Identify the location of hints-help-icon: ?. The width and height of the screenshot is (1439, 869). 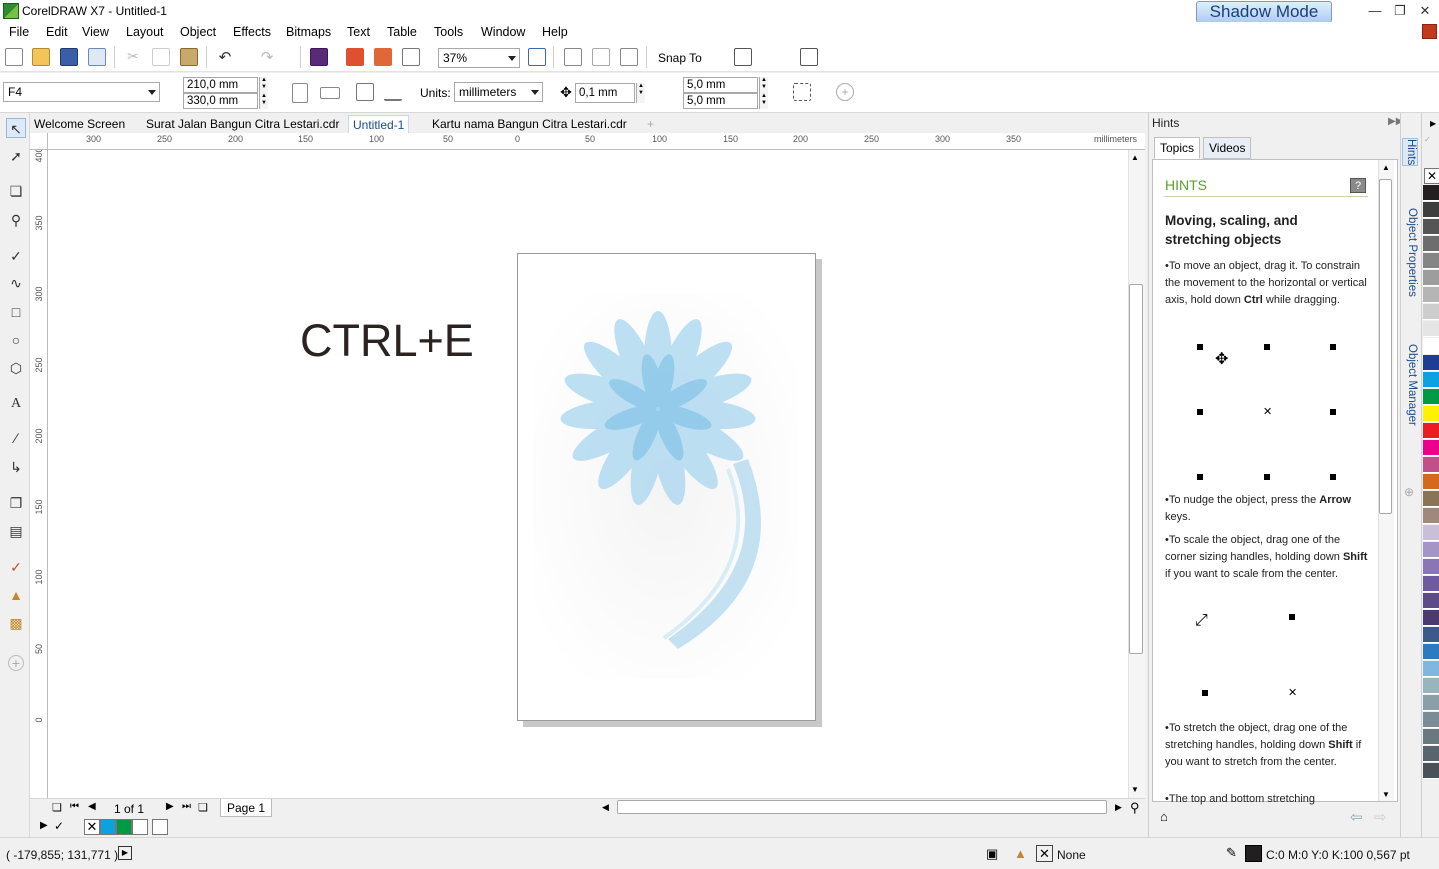
(1358, 185).